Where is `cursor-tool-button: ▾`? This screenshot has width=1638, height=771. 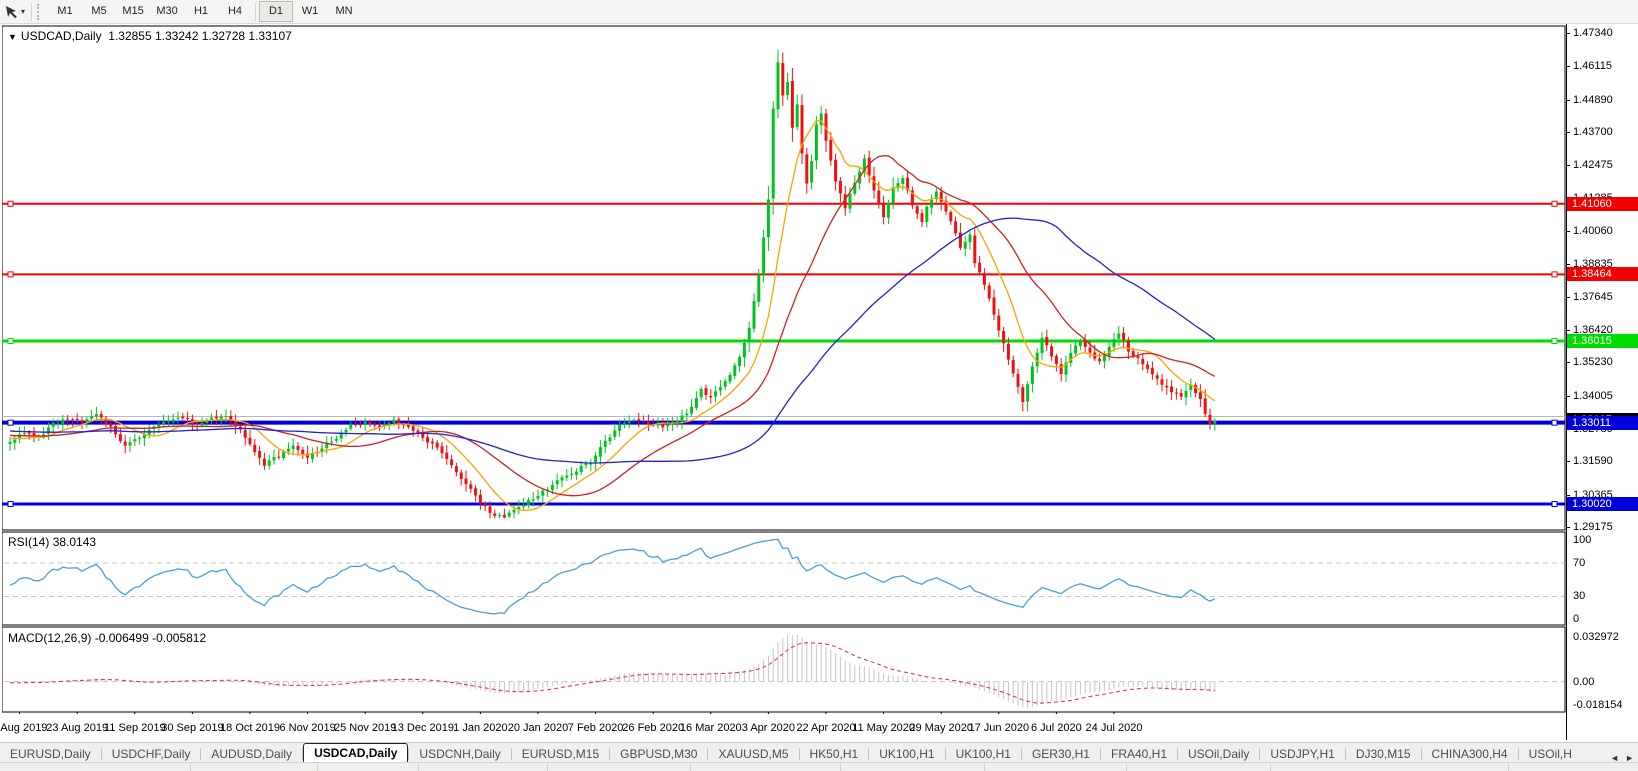
cursor-tool-button: ▾ is located at coordinates (15, 11).